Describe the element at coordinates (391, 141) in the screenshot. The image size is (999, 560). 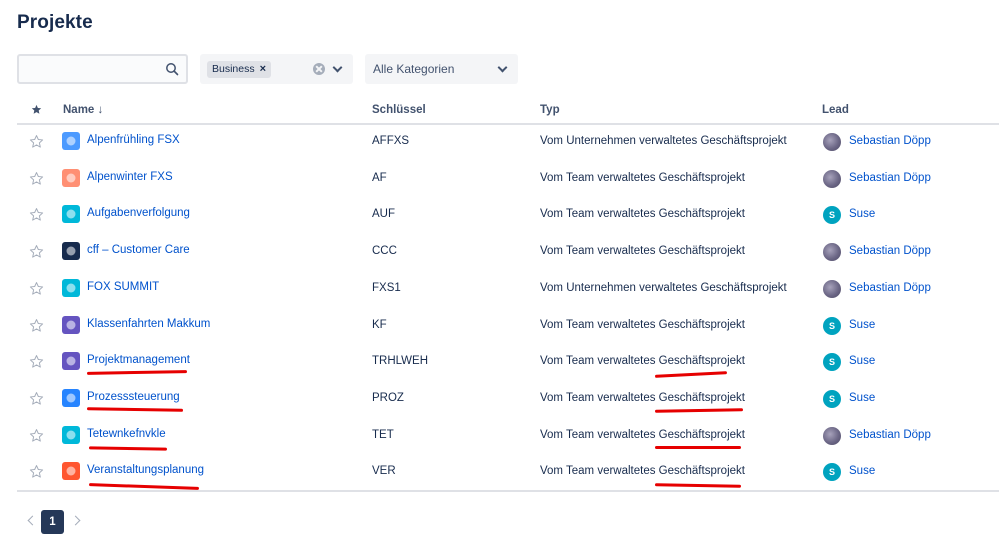
I see `project-key: AFFXS` at that location.